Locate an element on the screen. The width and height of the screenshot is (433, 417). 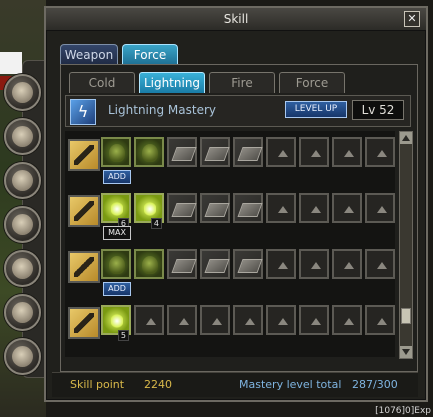
lightning-icon: ϟ is located at coordinates (83, 112).